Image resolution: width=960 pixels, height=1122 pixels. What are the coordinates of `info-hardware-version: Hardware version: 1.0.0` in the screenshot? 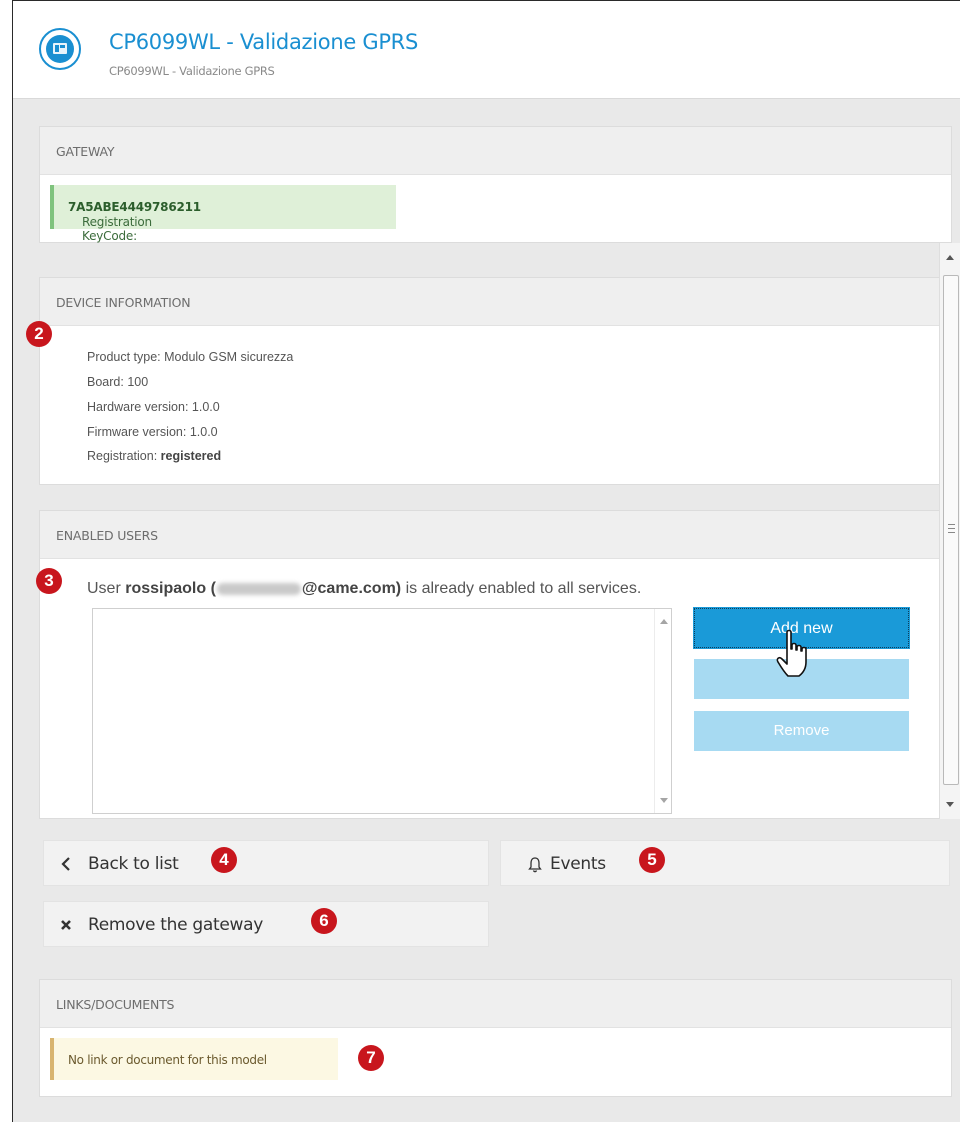 It's located at (153, 407).